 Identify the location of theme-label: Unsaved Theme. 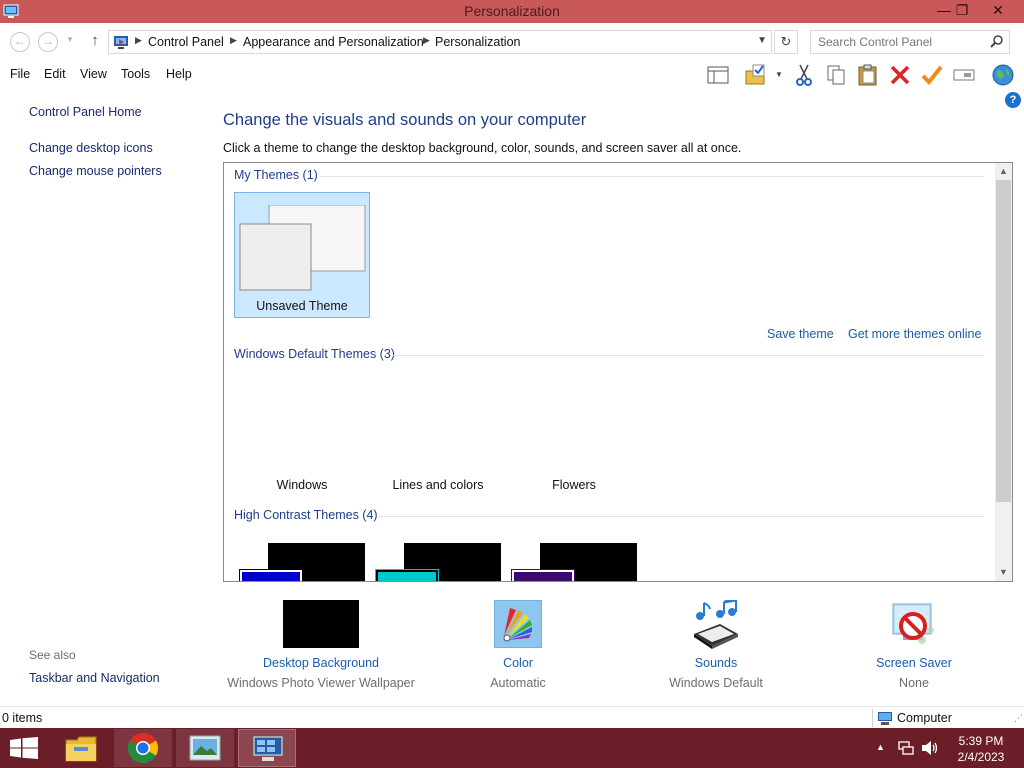
(302, 306).